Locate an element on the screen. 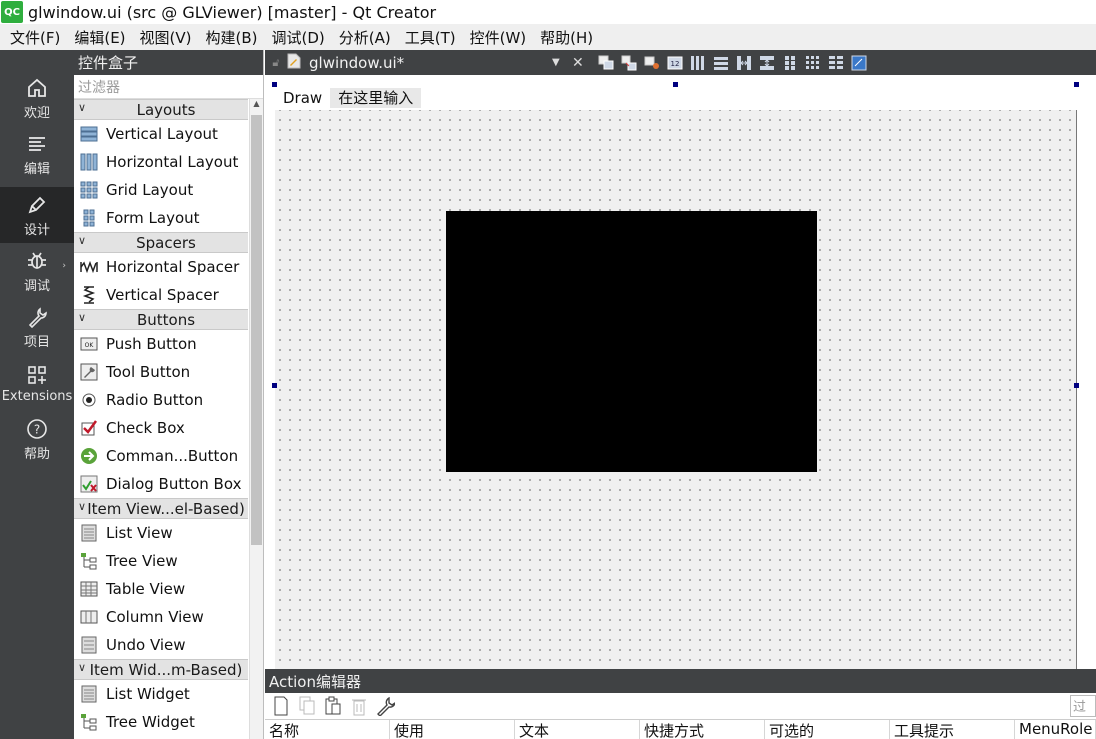  new-action-icon is located at coordinates (281, 706).